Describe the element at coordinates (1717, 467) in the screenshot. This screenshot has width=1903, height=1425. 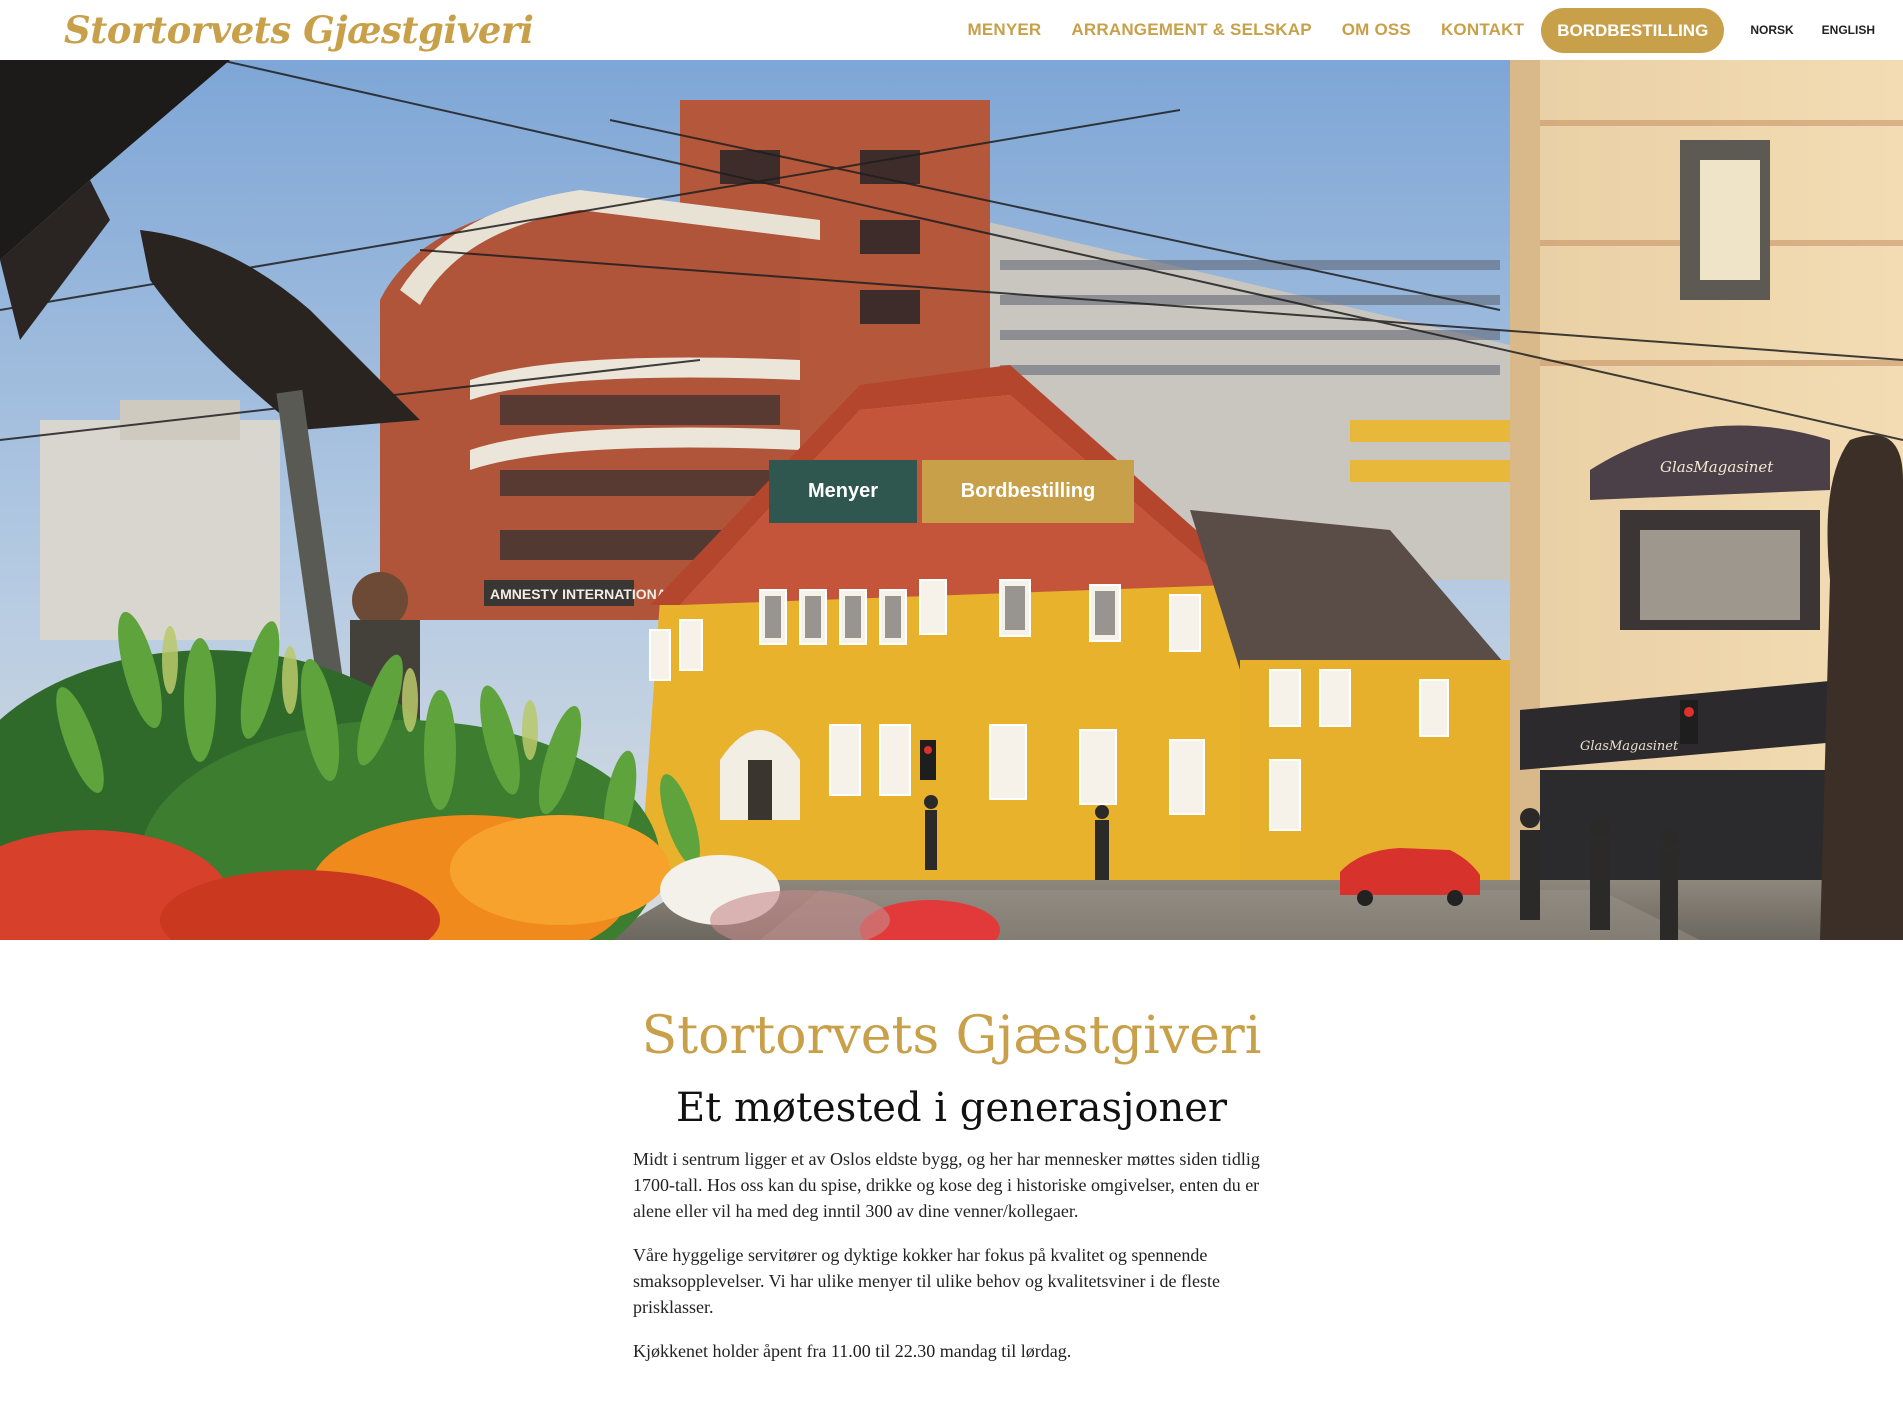
I see `glasmagasinet-awning-sign: GlasMagasinet` at that location.